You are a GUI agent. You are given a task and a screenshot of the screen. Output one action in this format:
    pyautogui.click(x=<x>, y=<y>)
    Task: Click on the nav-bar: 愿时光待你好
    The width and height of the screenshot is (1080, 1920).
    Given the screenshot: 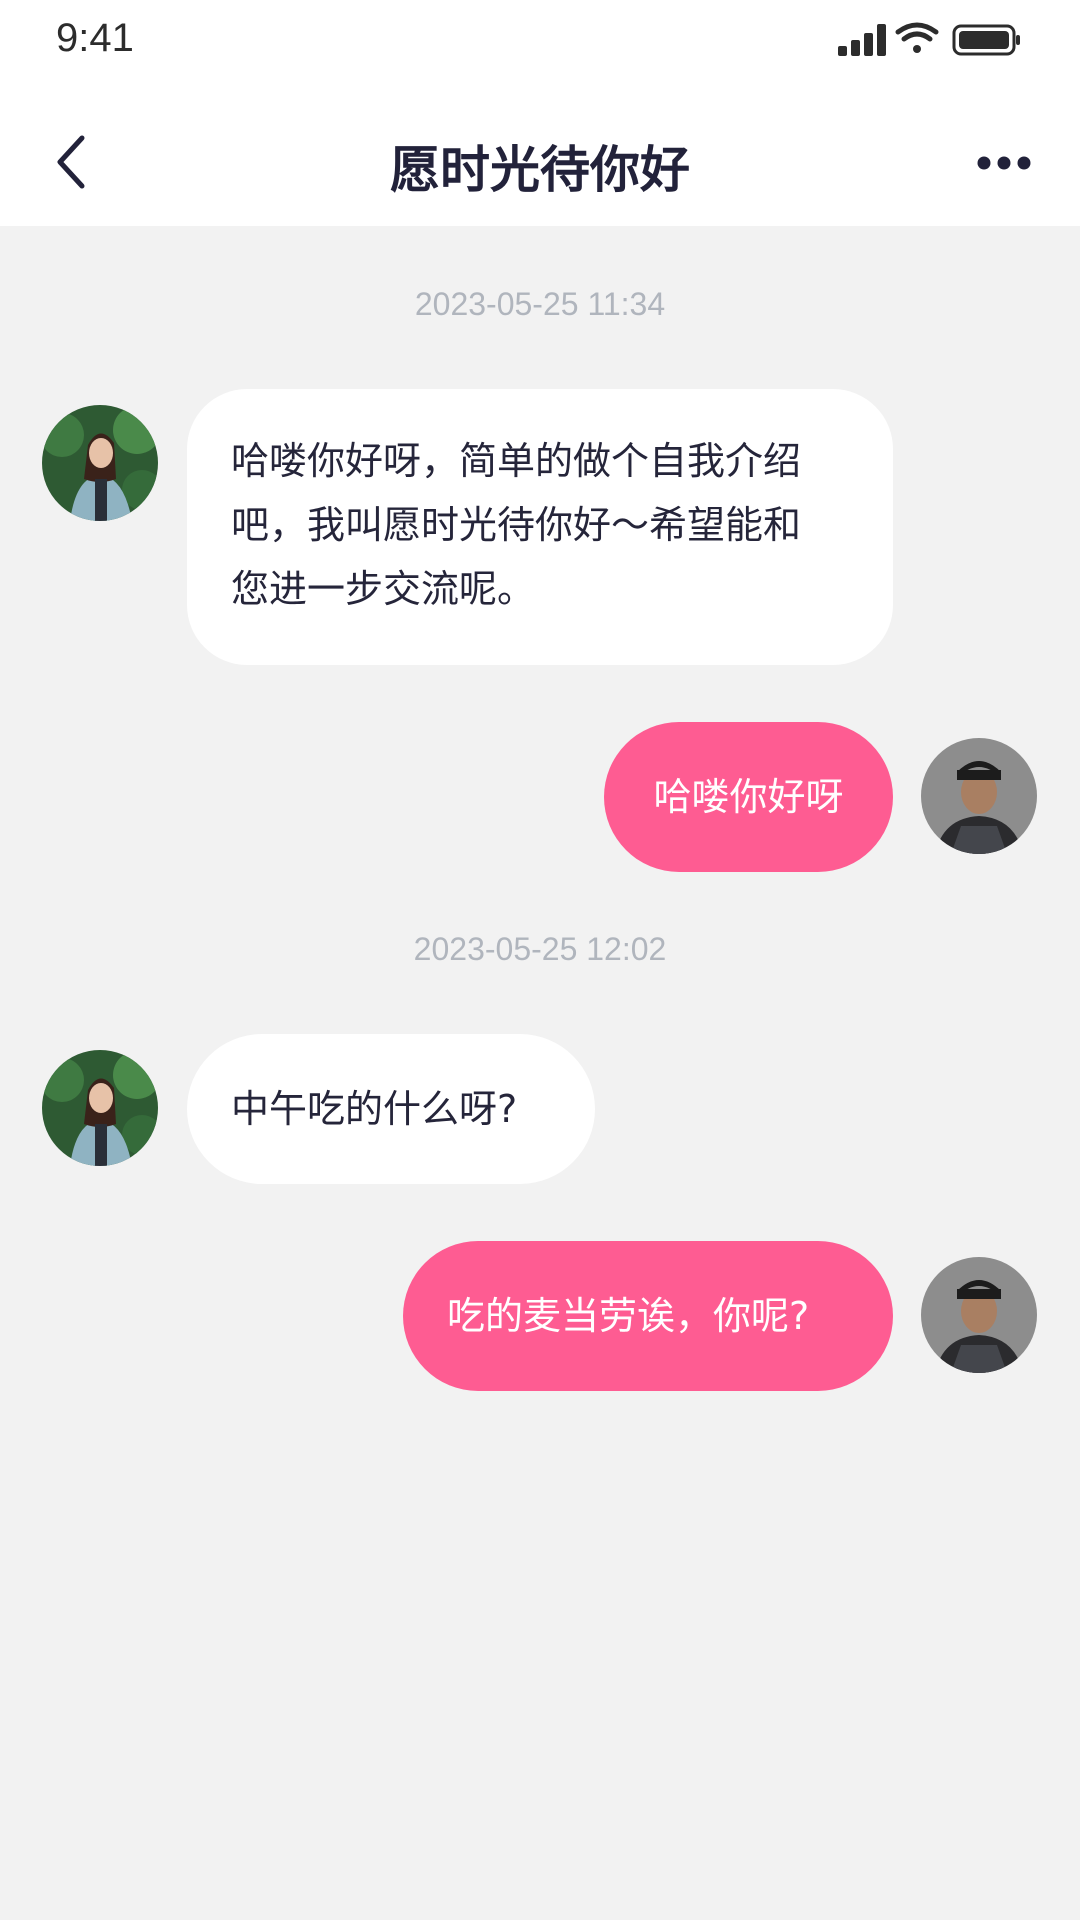 What is the action you would take?
    pyautogui.click(x=540, y=157)
    